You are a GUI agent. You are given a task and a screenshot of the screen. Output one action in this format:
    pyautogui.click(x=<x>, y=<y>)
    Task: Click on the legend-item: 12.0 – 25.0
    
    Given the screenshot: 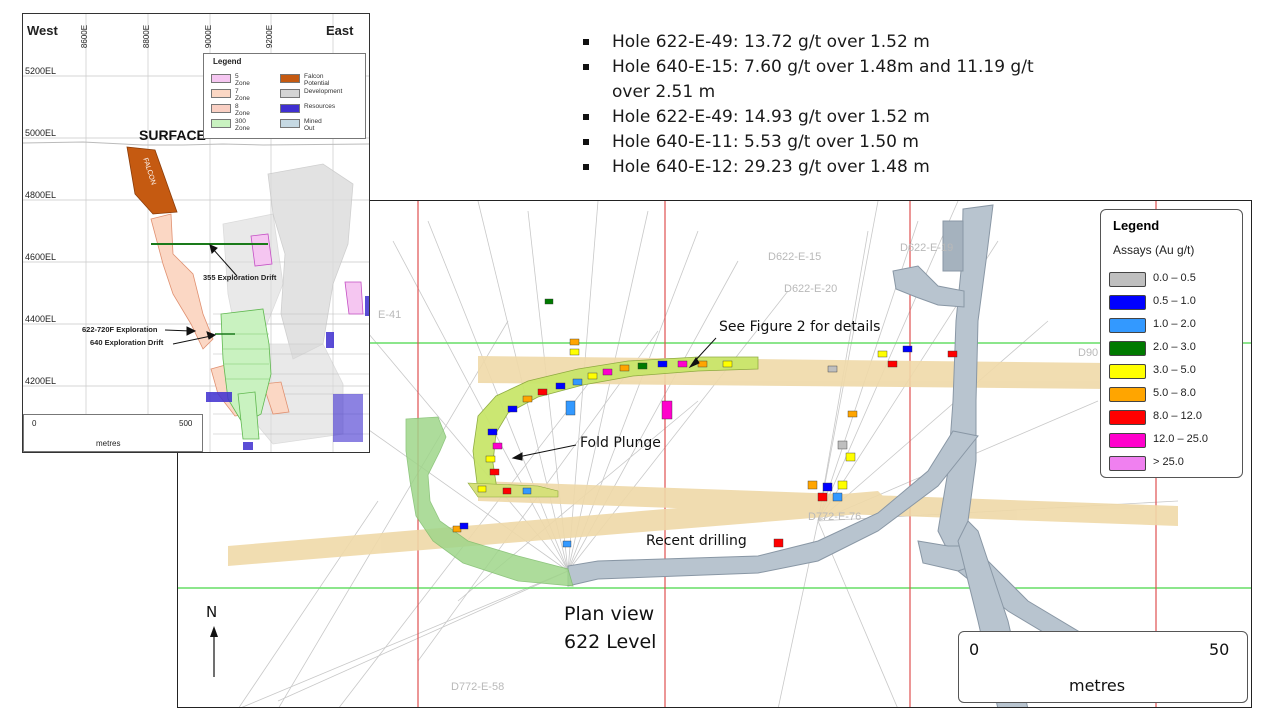 What is the action you would take?
    pyautogui.click(x=1174, y=441)
    